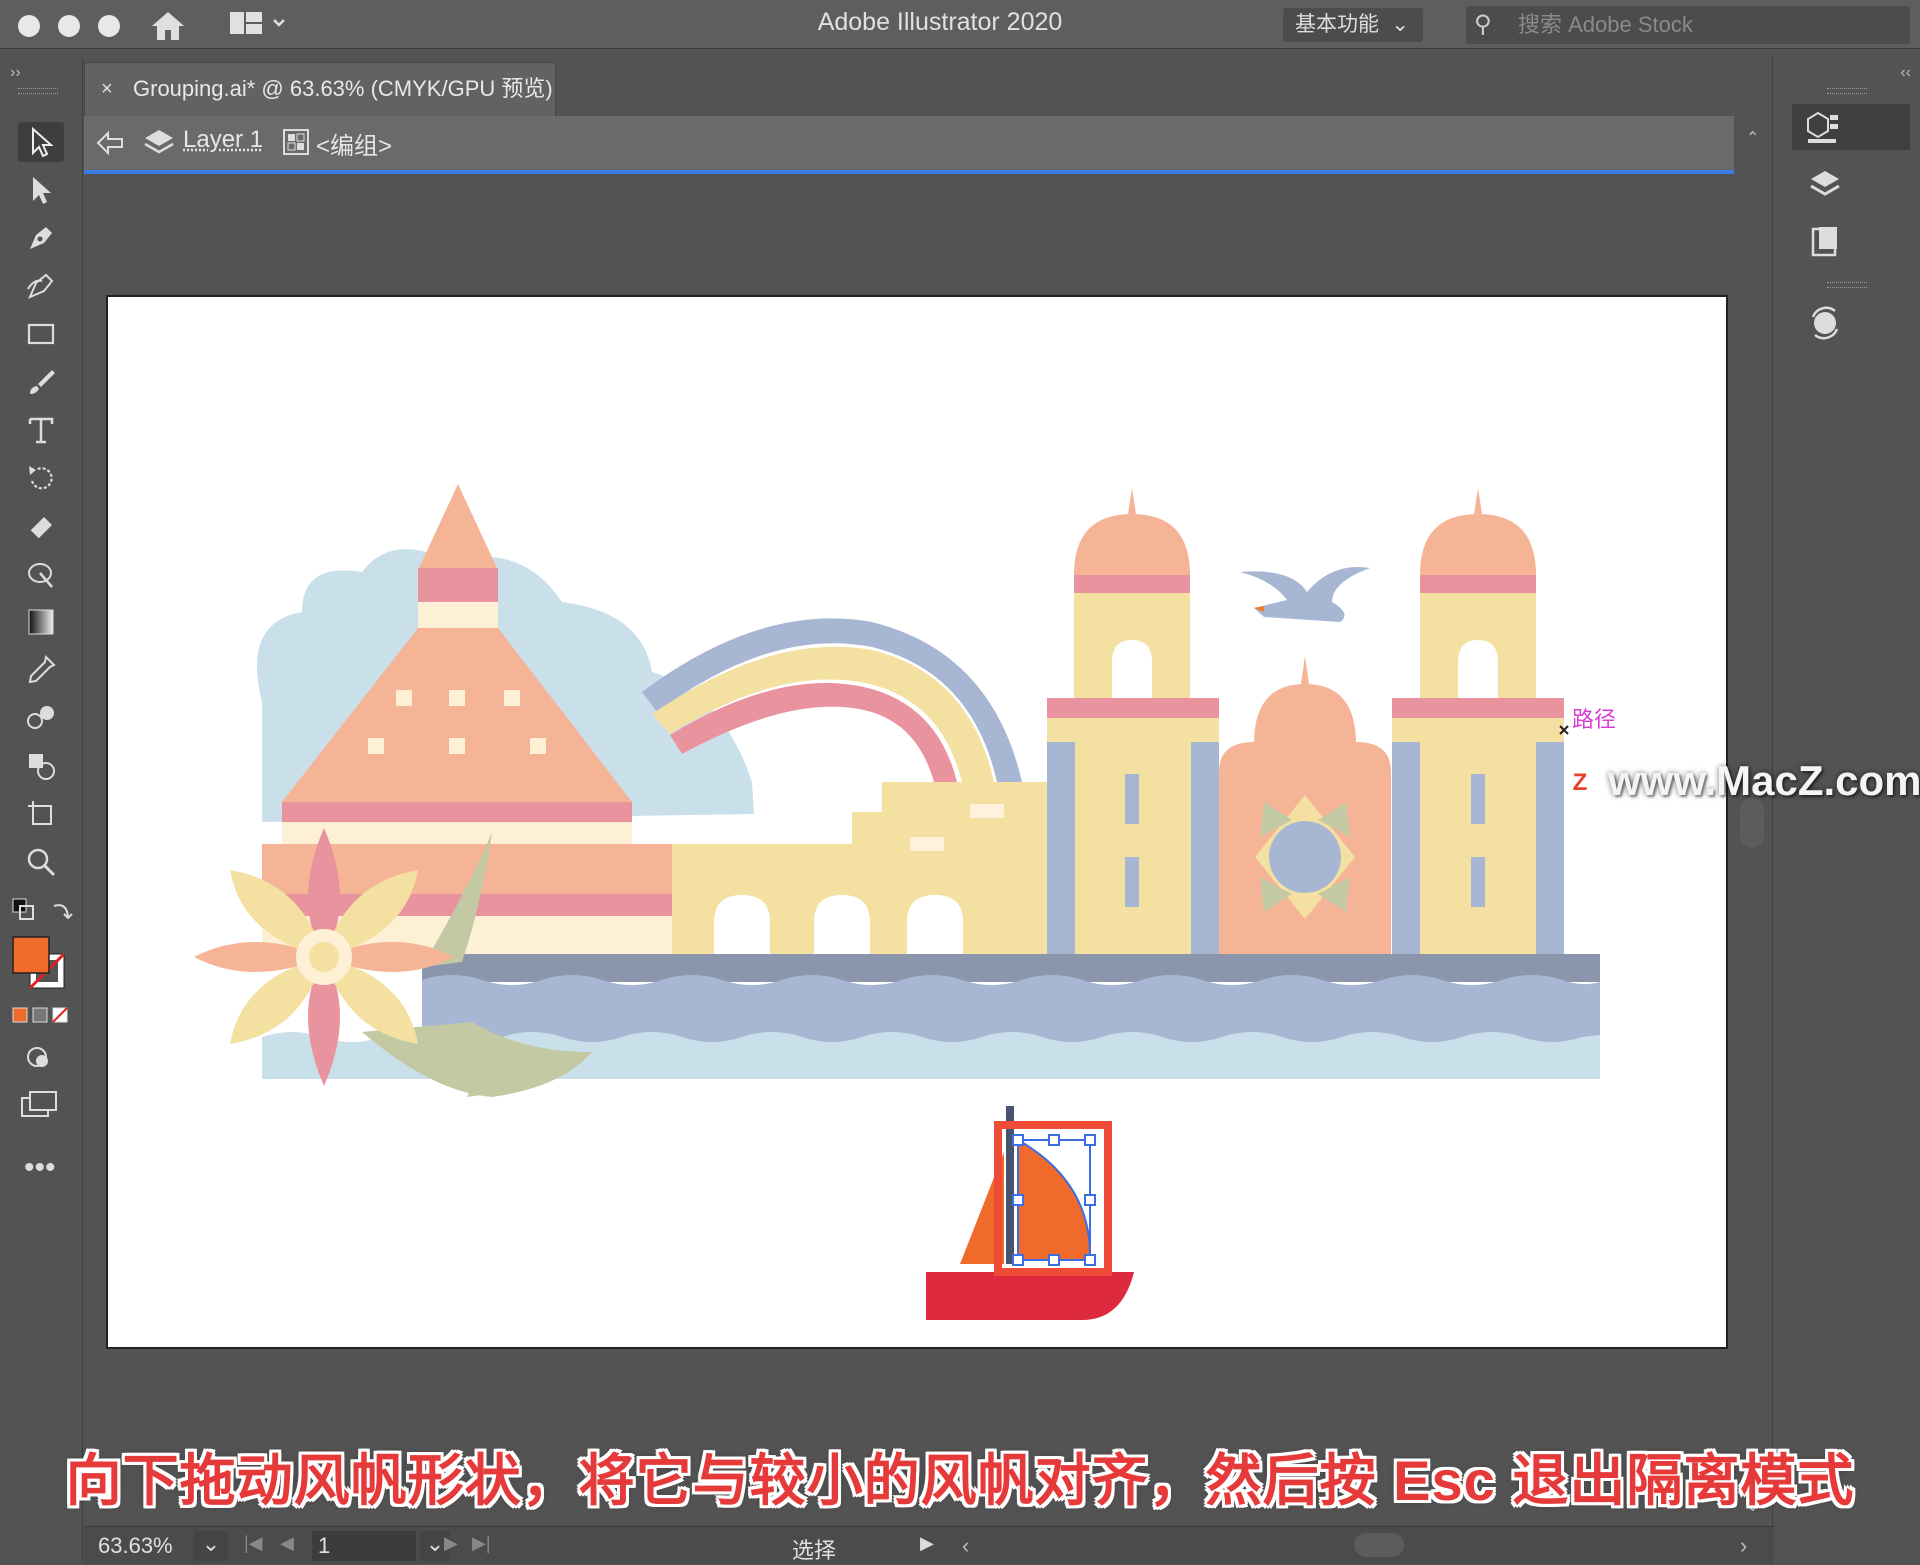 This screenshot has height=1565, width=1920. I want to click on curvature-tool-icon, so click(41, 286).